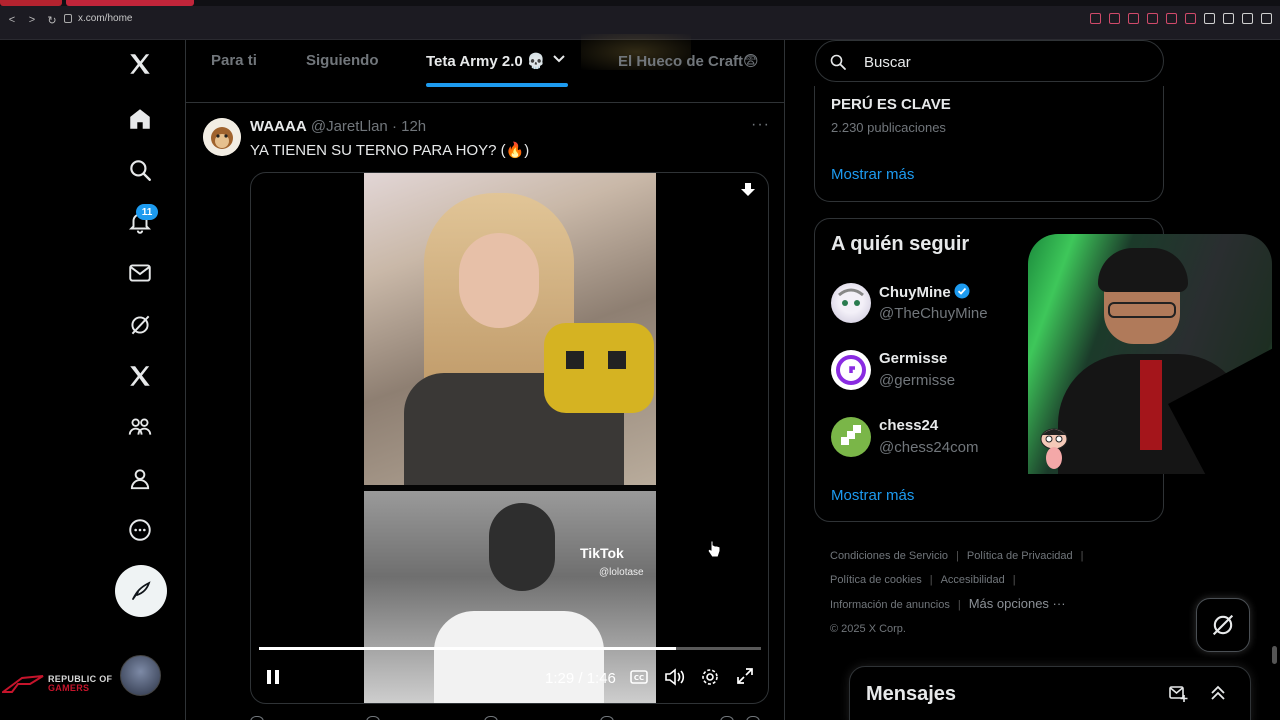 The height and width of the screenshot is (720, 1280). I want to click on video-progress-bar, so click(510, 648).